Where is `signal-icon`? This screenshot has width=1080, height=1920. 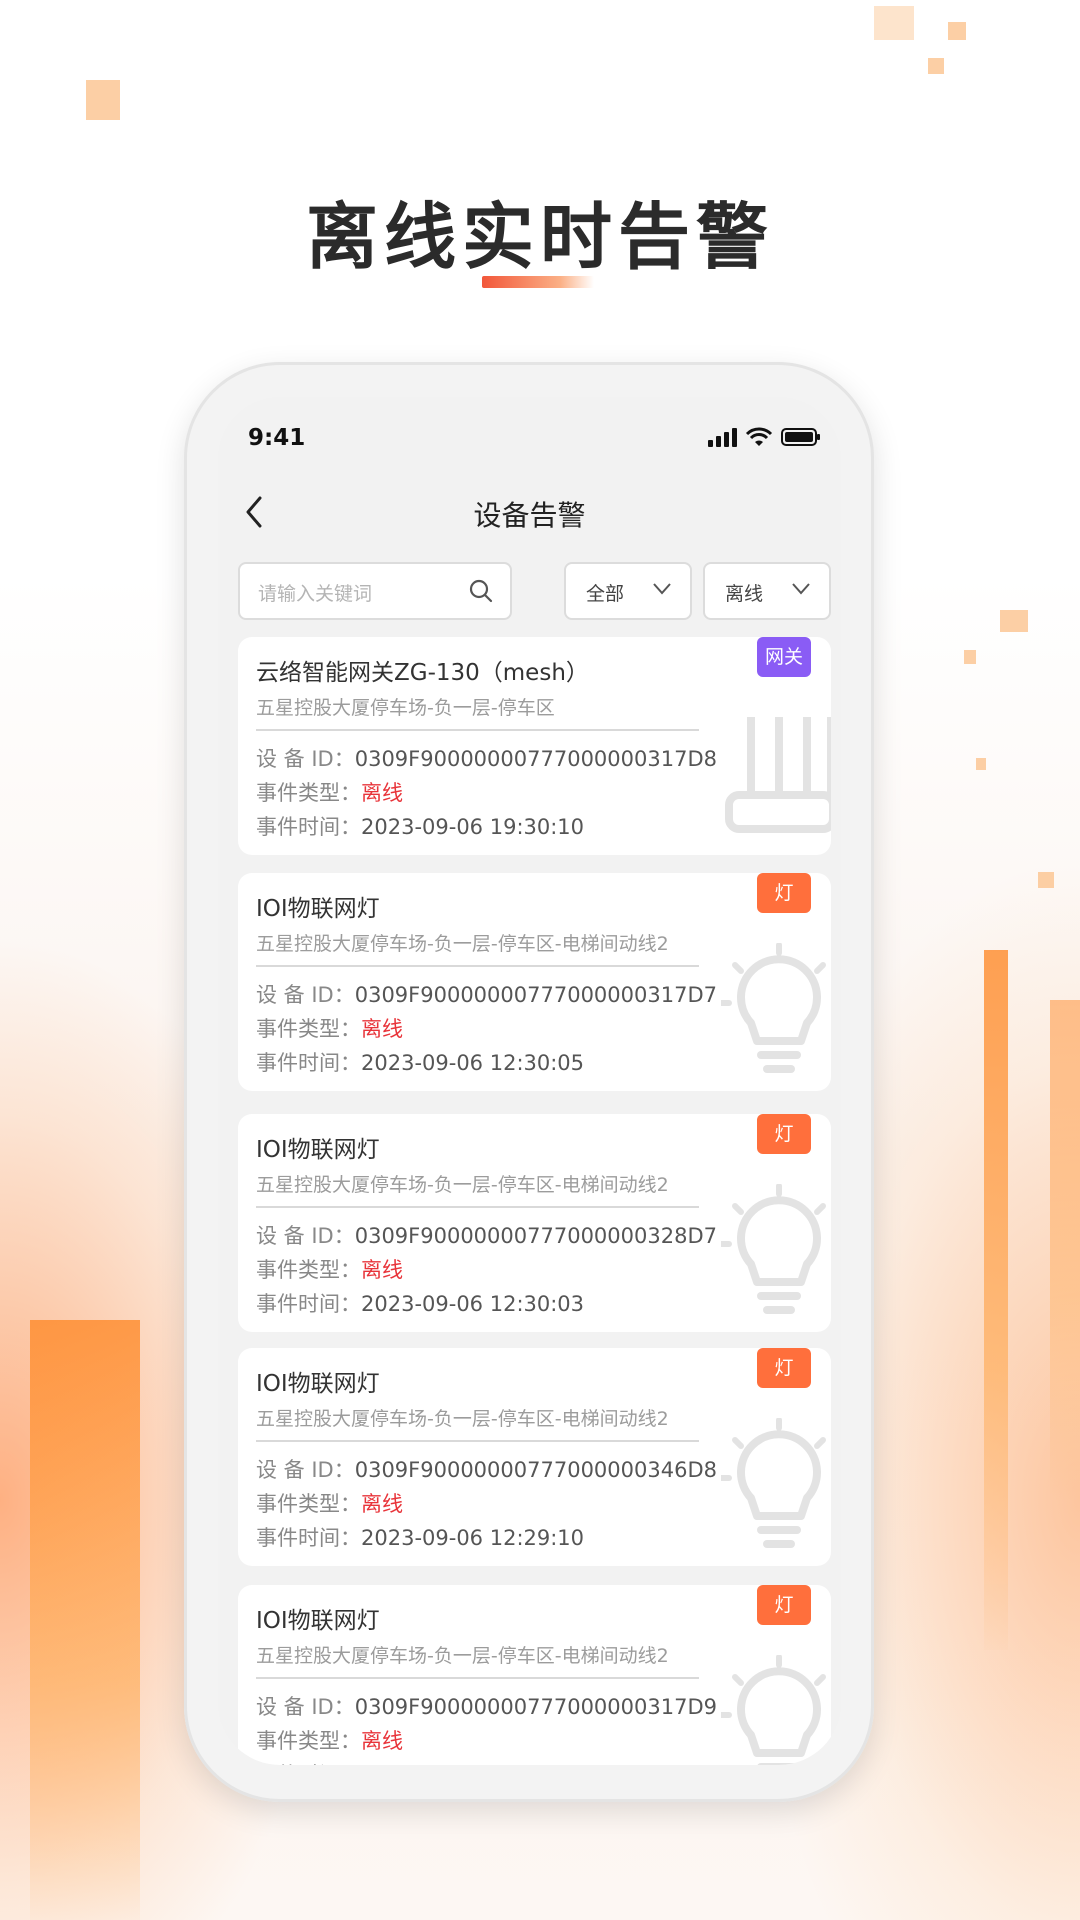 signal-icon is located at coordinates (722, 437).